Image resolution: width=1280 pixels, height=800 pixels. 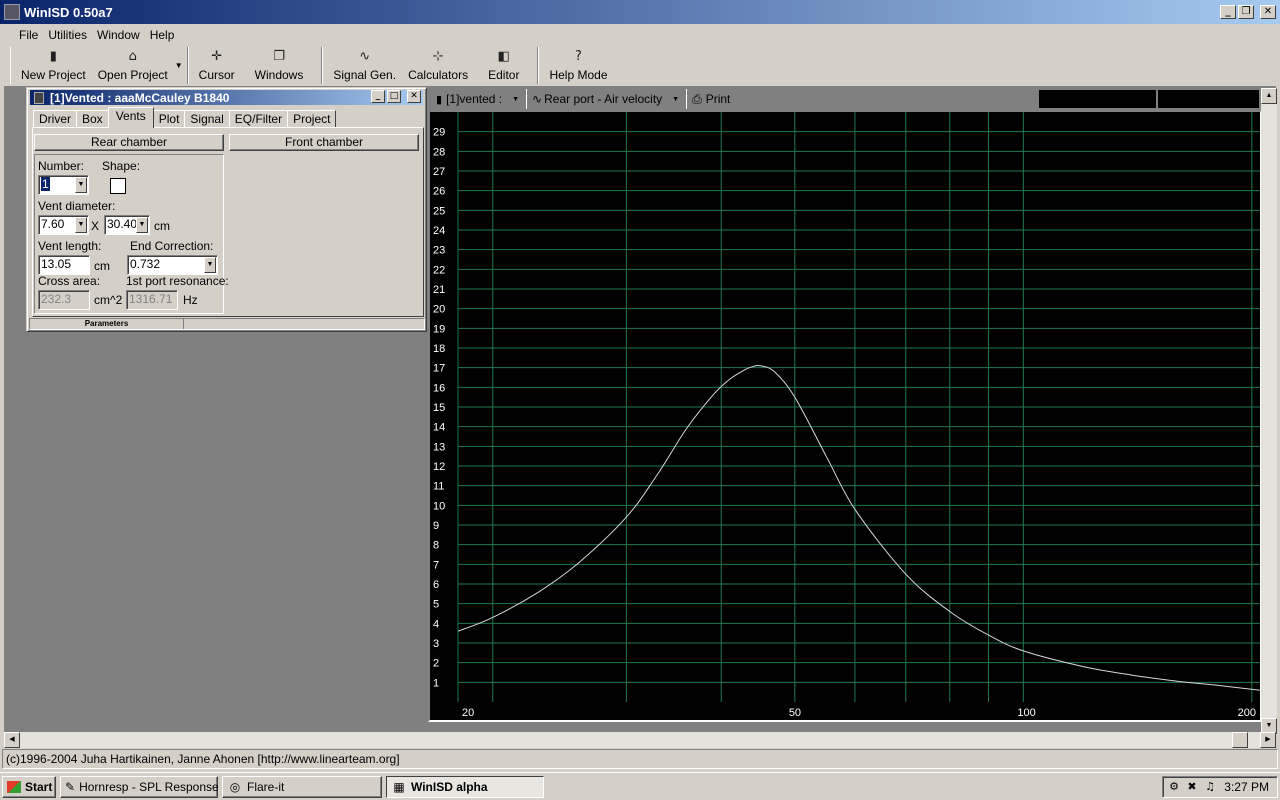 What do you see at coordinates (312, 119) in the screenshot?
I see `tab-project: Project` at bounding box center [312, 119].